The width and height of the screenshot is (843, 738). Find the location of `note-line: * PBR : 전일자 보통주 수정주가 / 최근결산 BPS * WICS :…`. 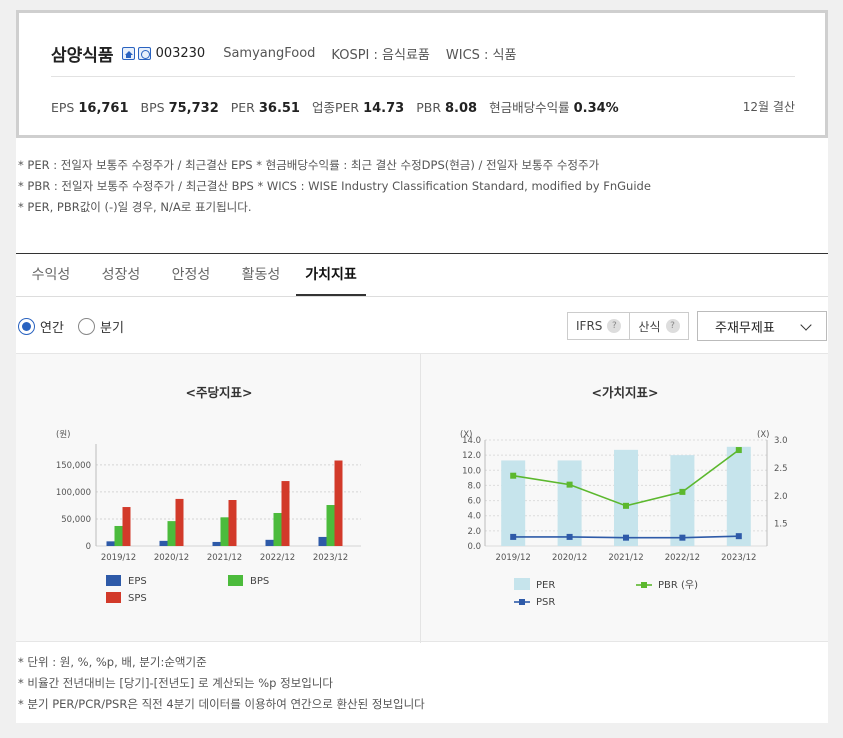

note-line: * PBR : 전일자 보통주 수정주가 / 최근결산 BPS * WICS :… is located at coordinates (334, 186).